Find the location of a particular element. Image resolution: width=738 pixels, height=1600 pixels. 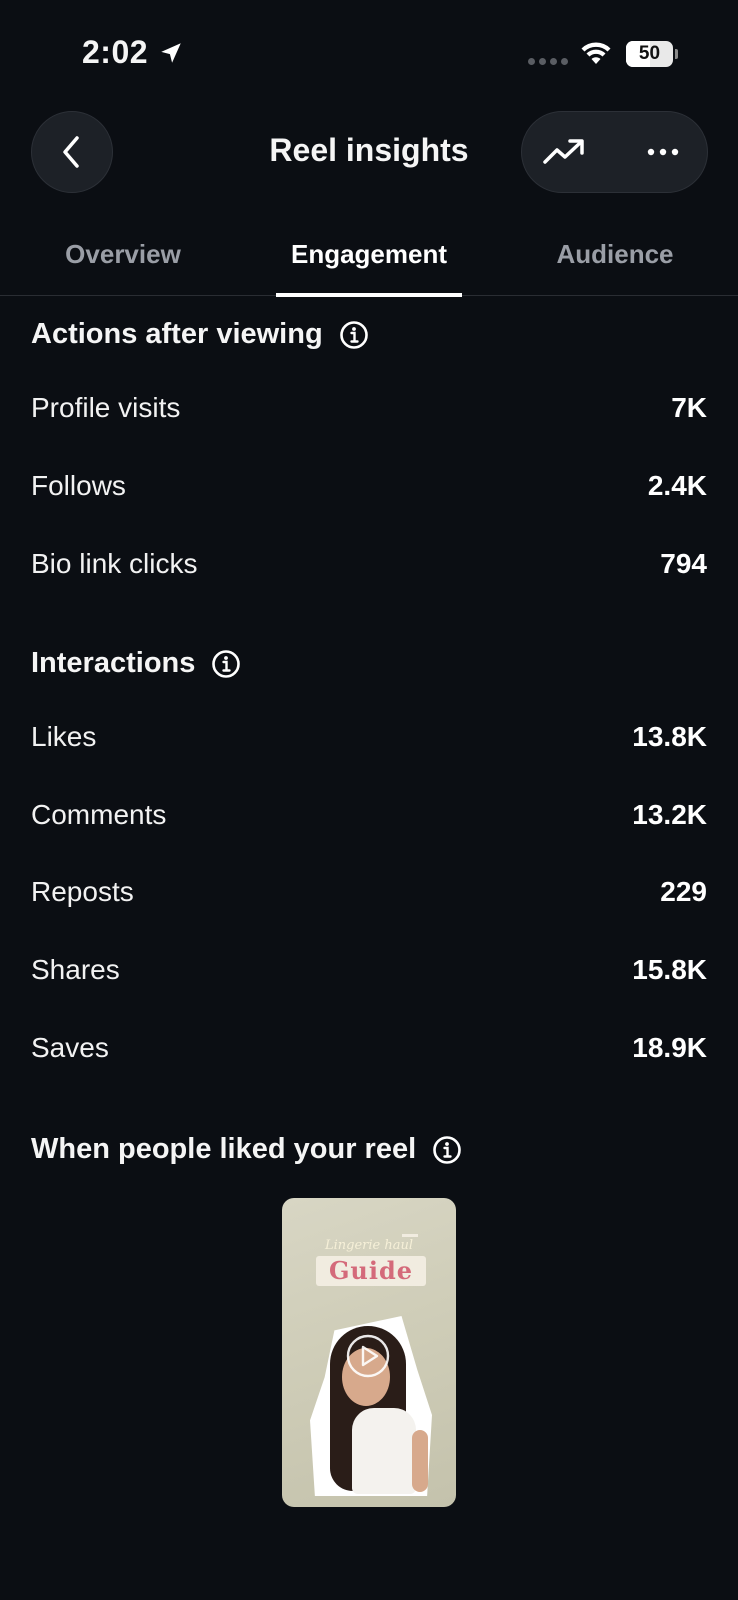

tab-bar: Overview Engagement Audience is located at coordinates (369, 264).